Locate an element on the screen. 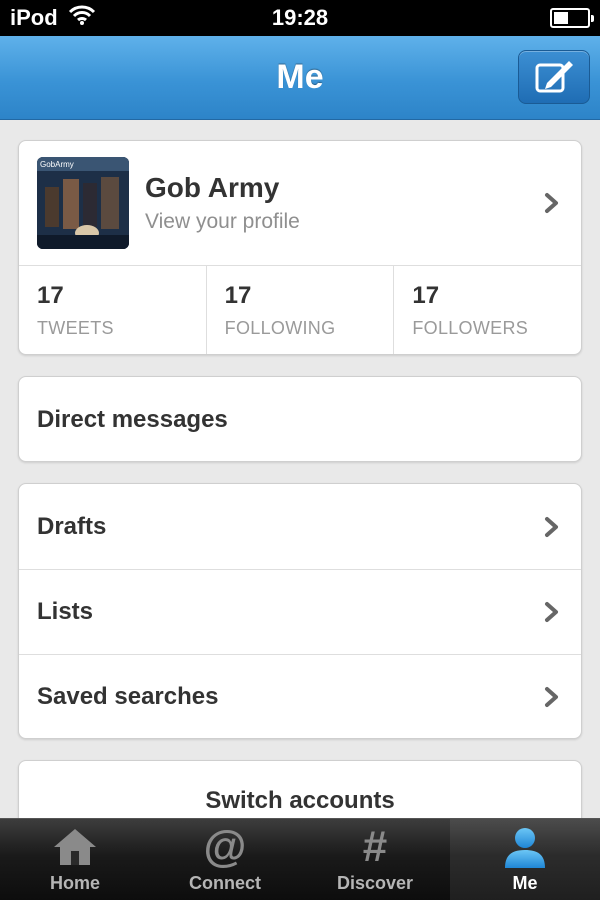 Image resolution: width=600 pixels, height=900 pixels. stat-following: 17 FOLLOWING is located at coordinates (299, 310).